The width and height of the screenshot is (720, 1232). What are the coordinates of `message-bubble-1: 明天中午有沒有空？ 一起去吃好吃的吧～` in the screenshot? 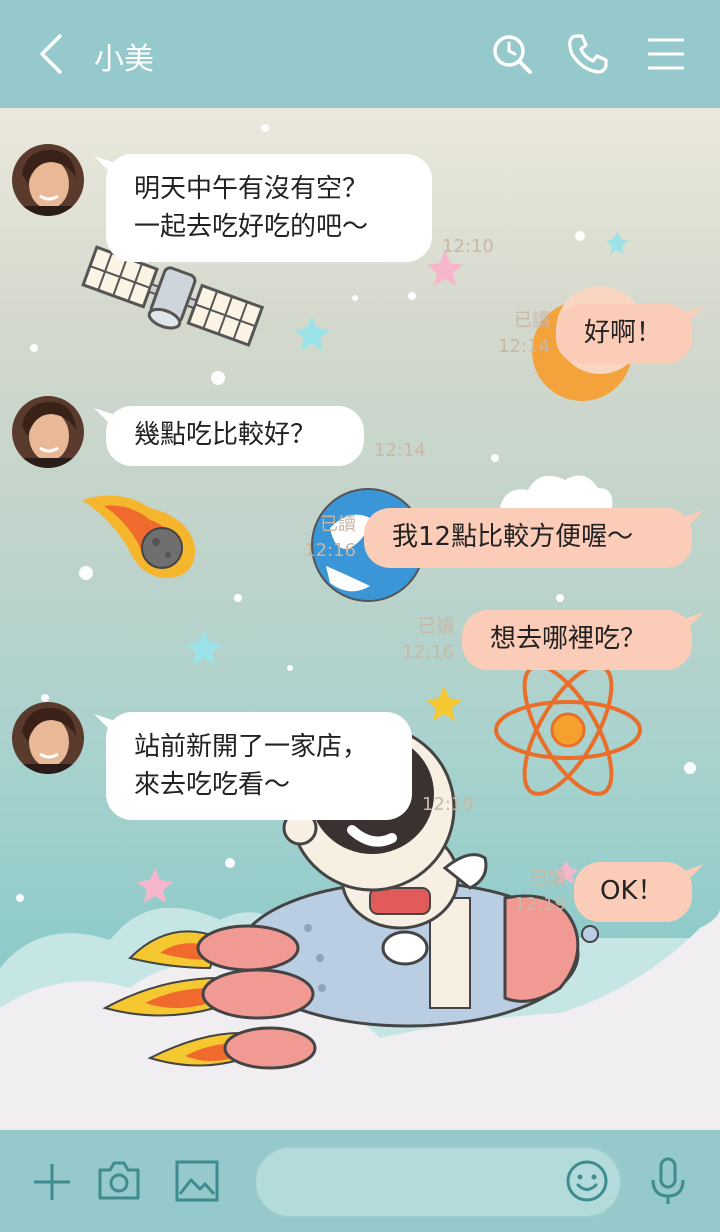 It's located at (269, 208).